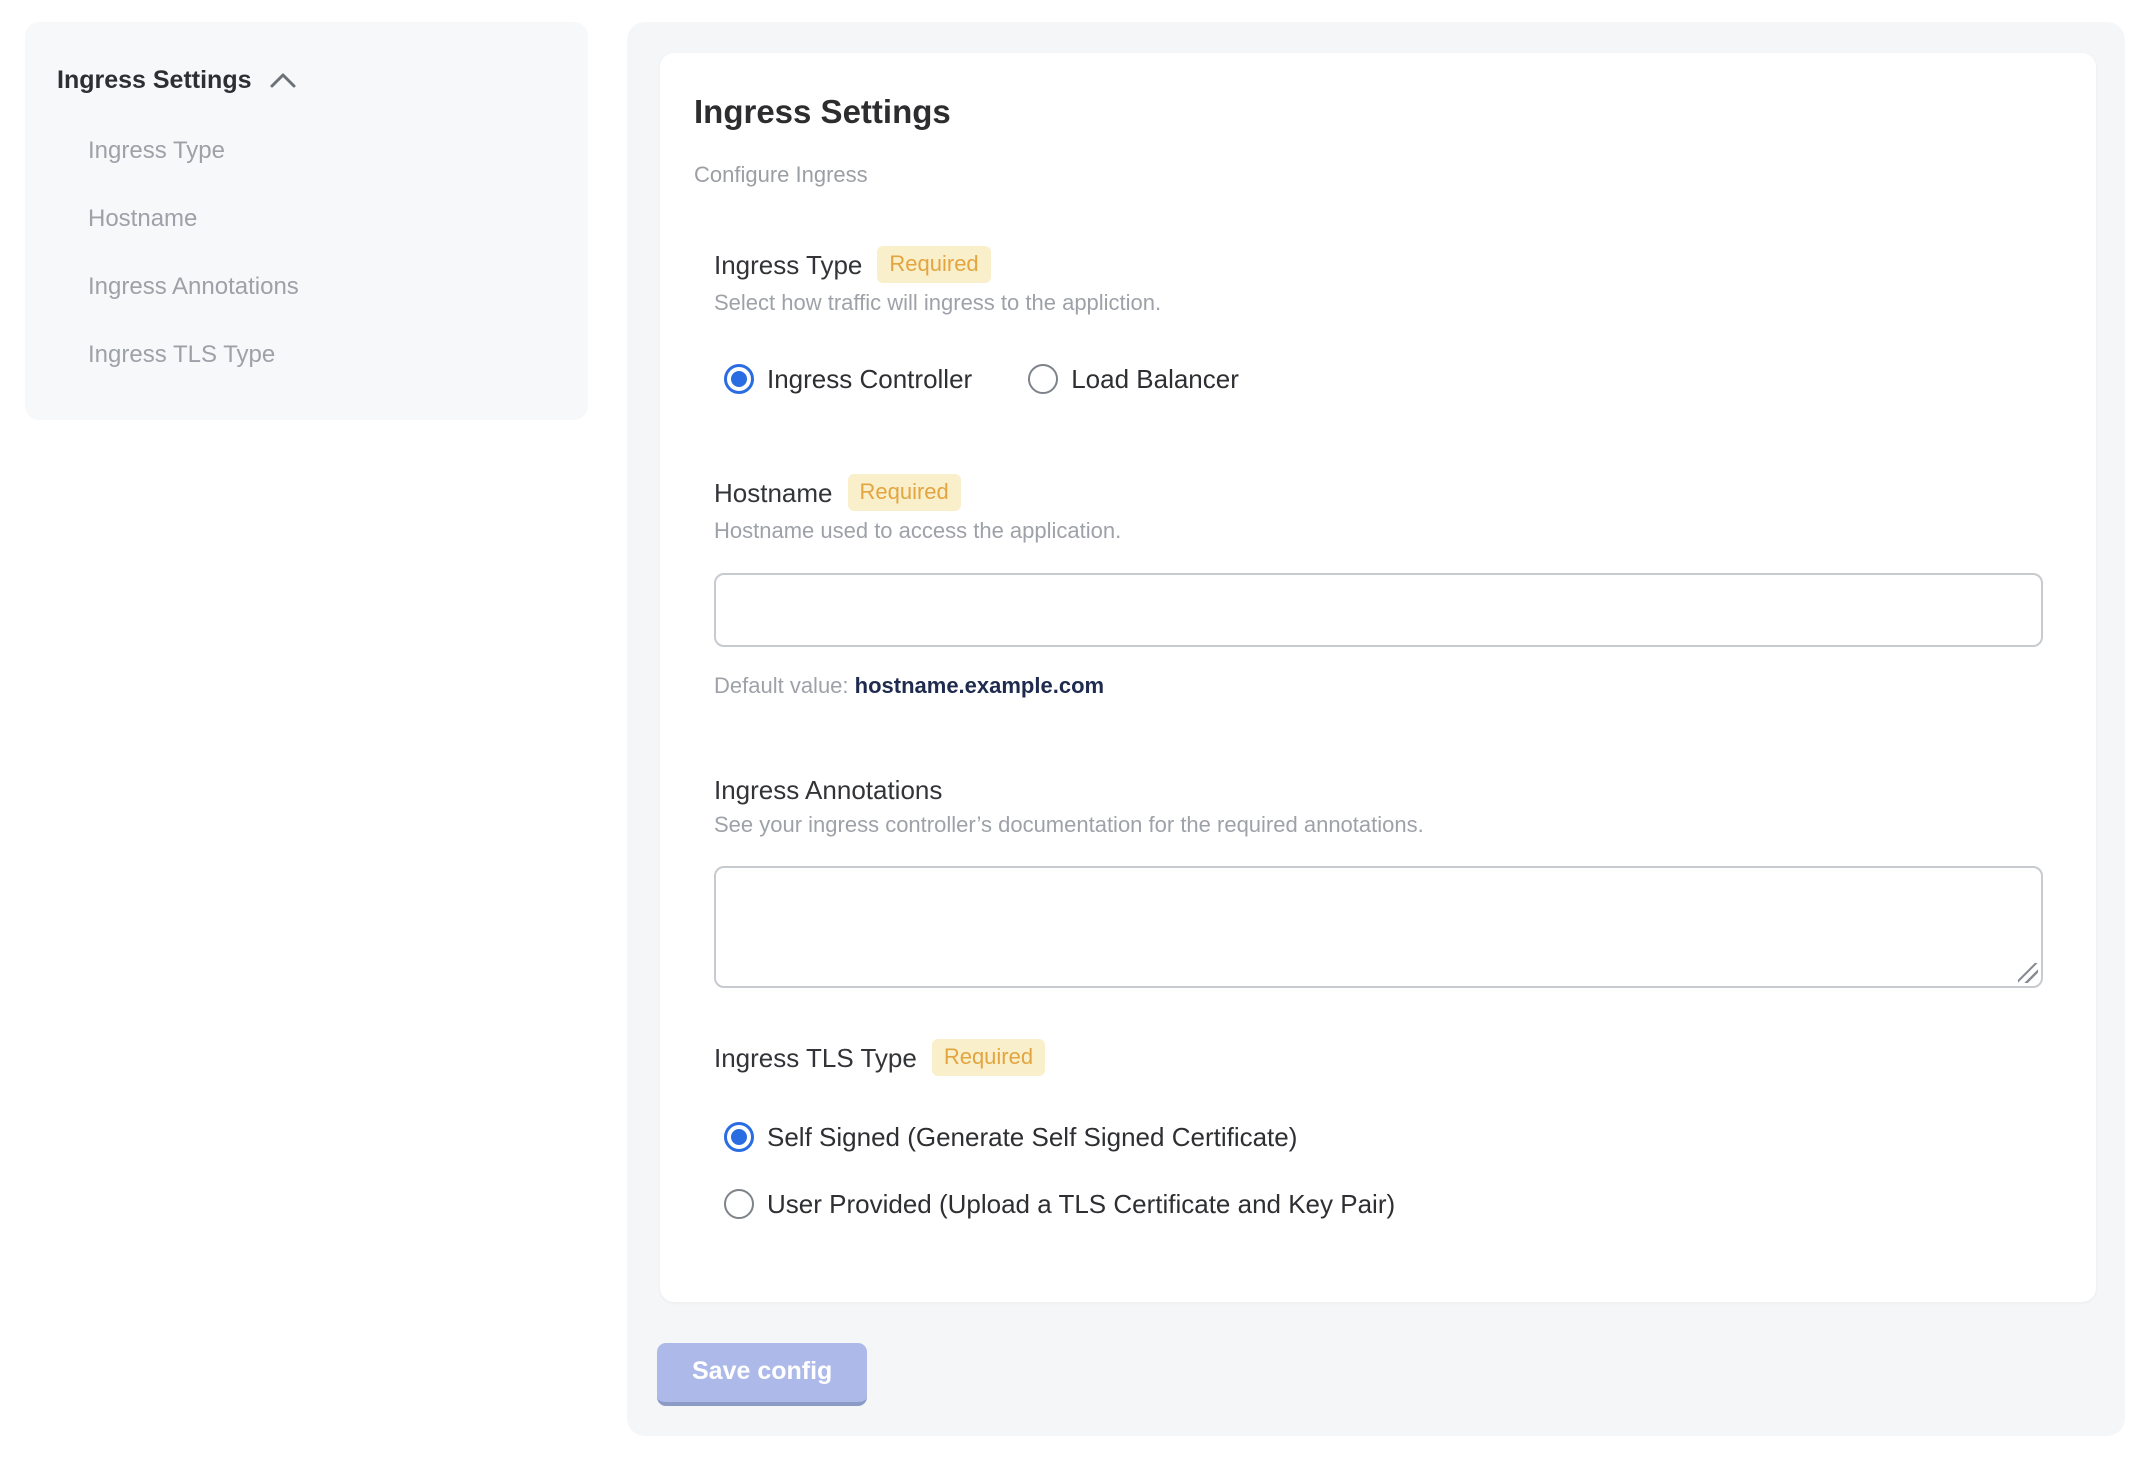 The image size is (2156, 1474). I want to click on sidebar-item-ingress-tls-type: Ingress TLS Type, so click(322, 355).